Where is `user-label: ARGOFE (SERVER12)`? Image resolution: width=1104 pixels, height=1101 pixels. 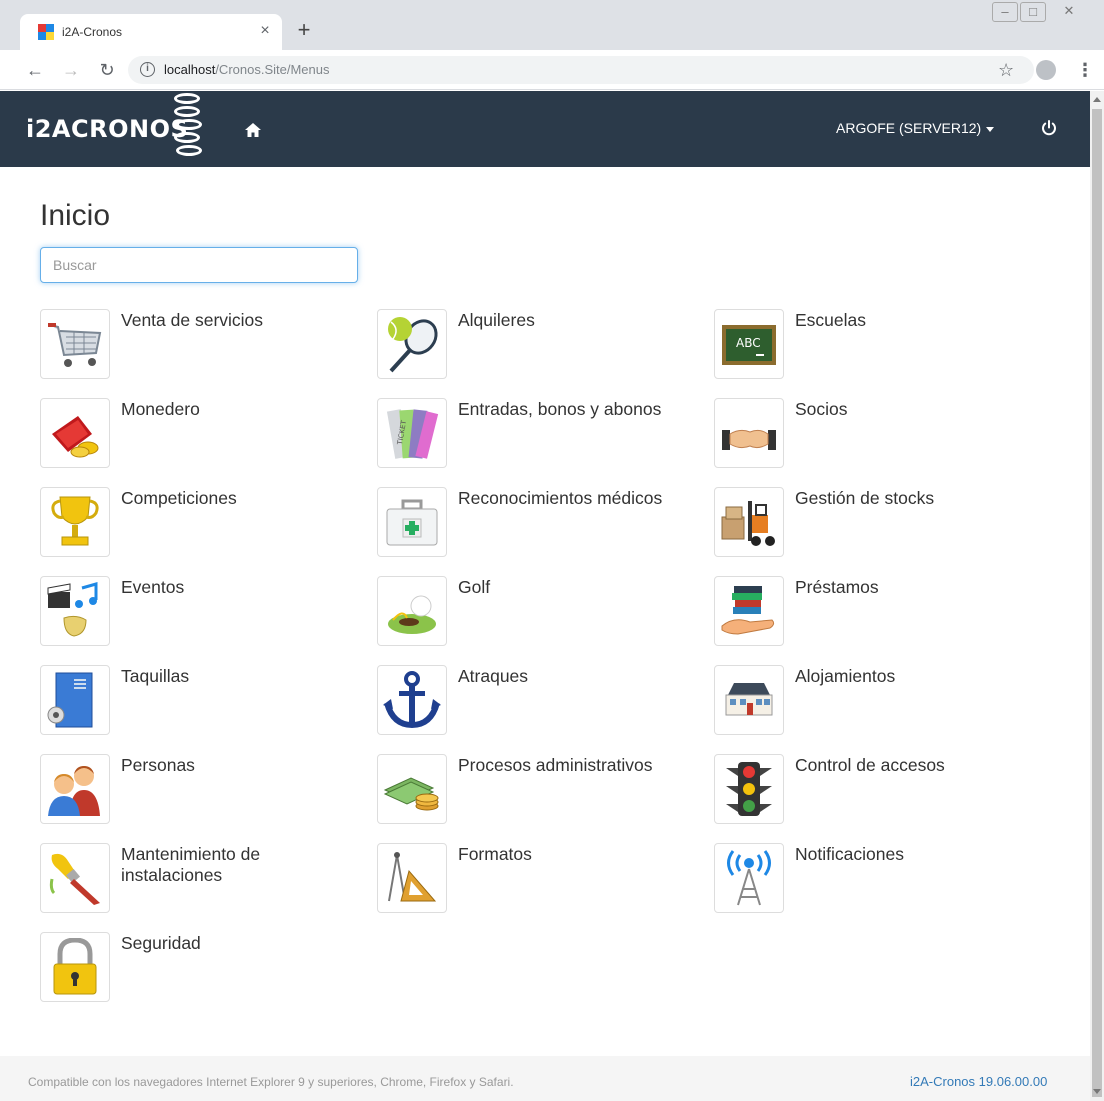
user-label: ARGOFE (SERVER12) is located at coordinates (909, 128).